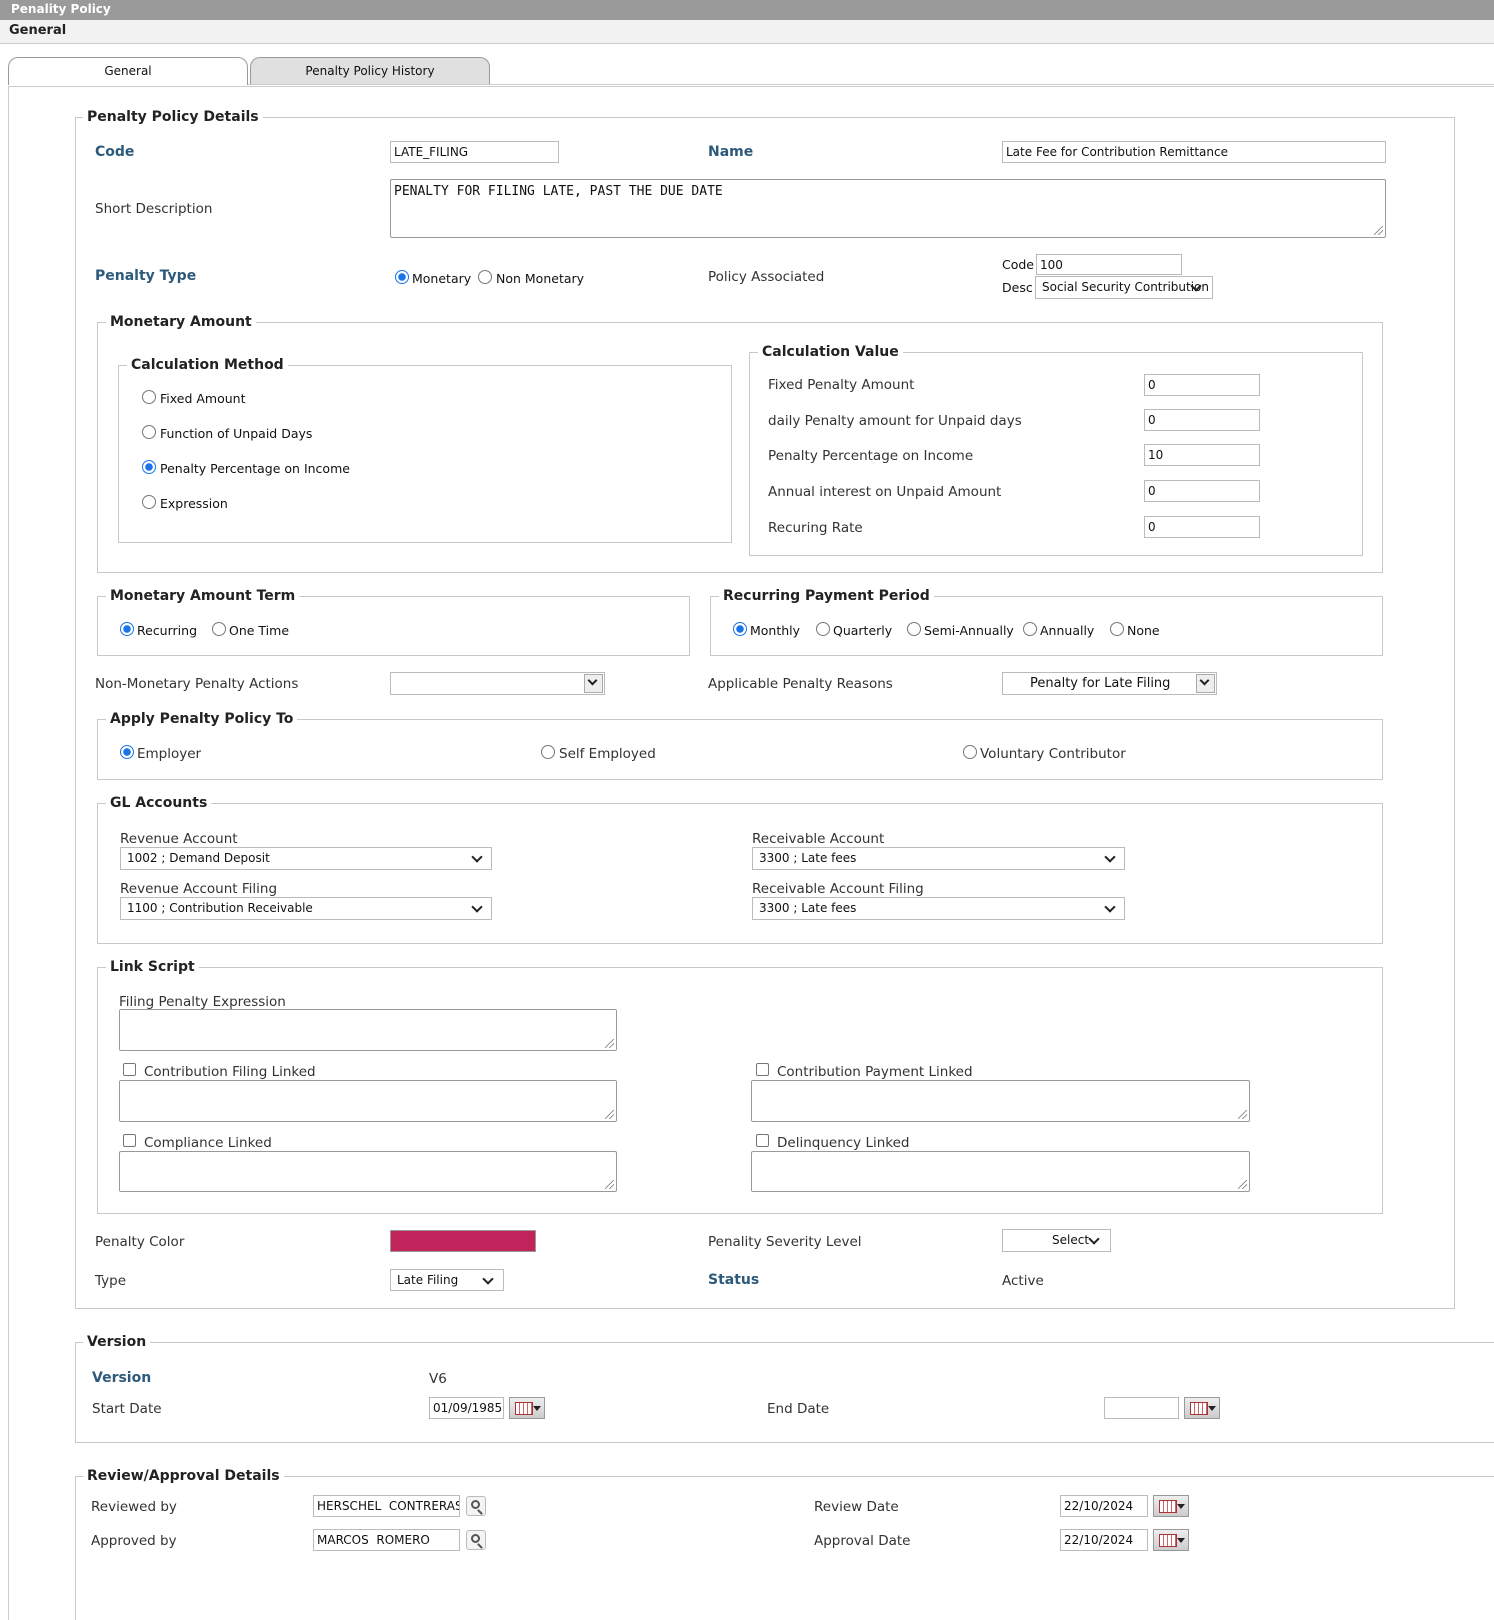  Describe the element at coordinates (485, 277) in the screenshot. I see `penalty-type-non-monetary-radio` at that location.